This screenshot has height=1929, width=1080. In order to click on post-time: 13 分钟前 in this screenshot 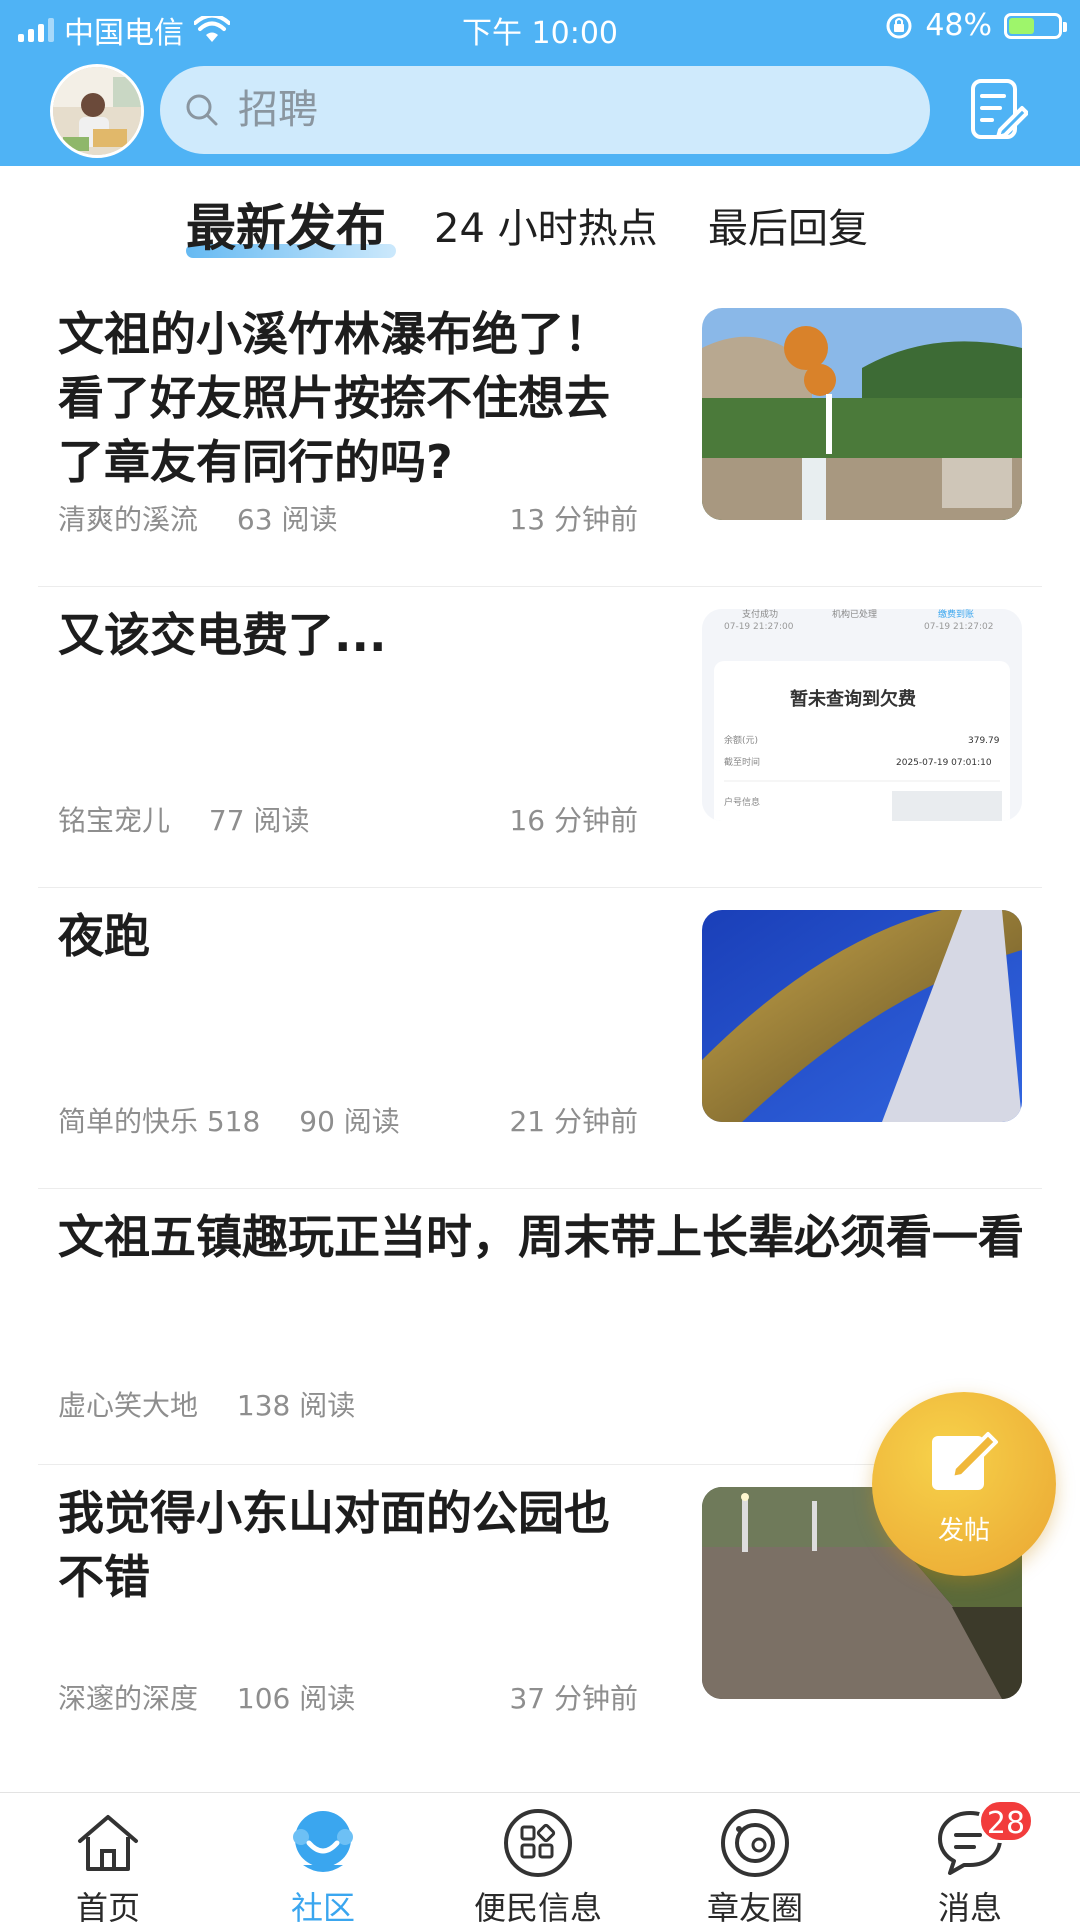, I will do `click(573, 519)`.